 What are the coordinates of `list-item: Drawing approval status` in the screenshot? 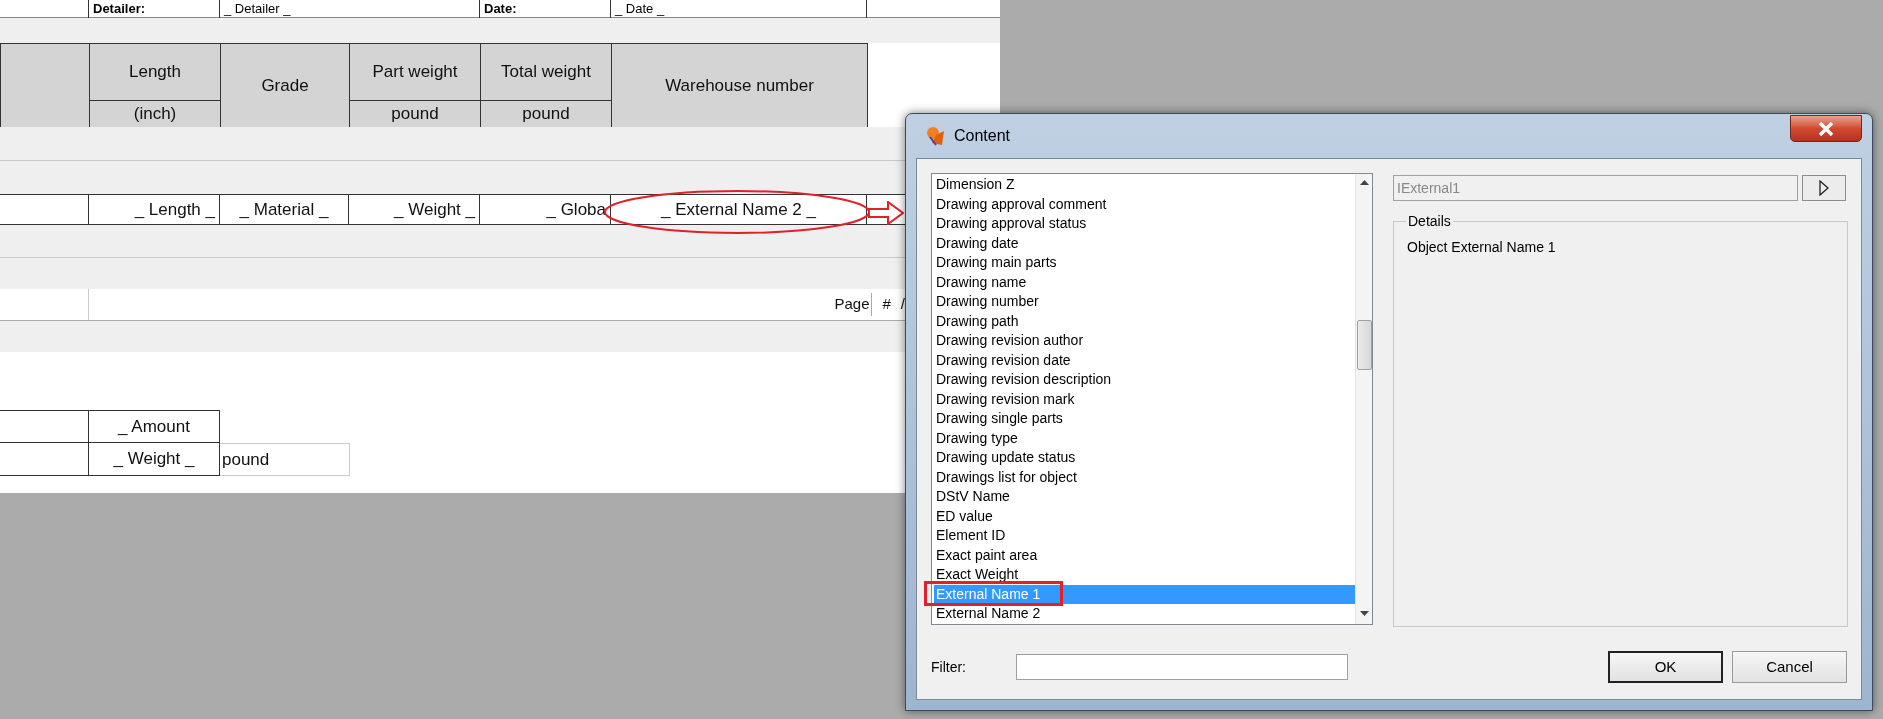 It's located at (1144, 224).